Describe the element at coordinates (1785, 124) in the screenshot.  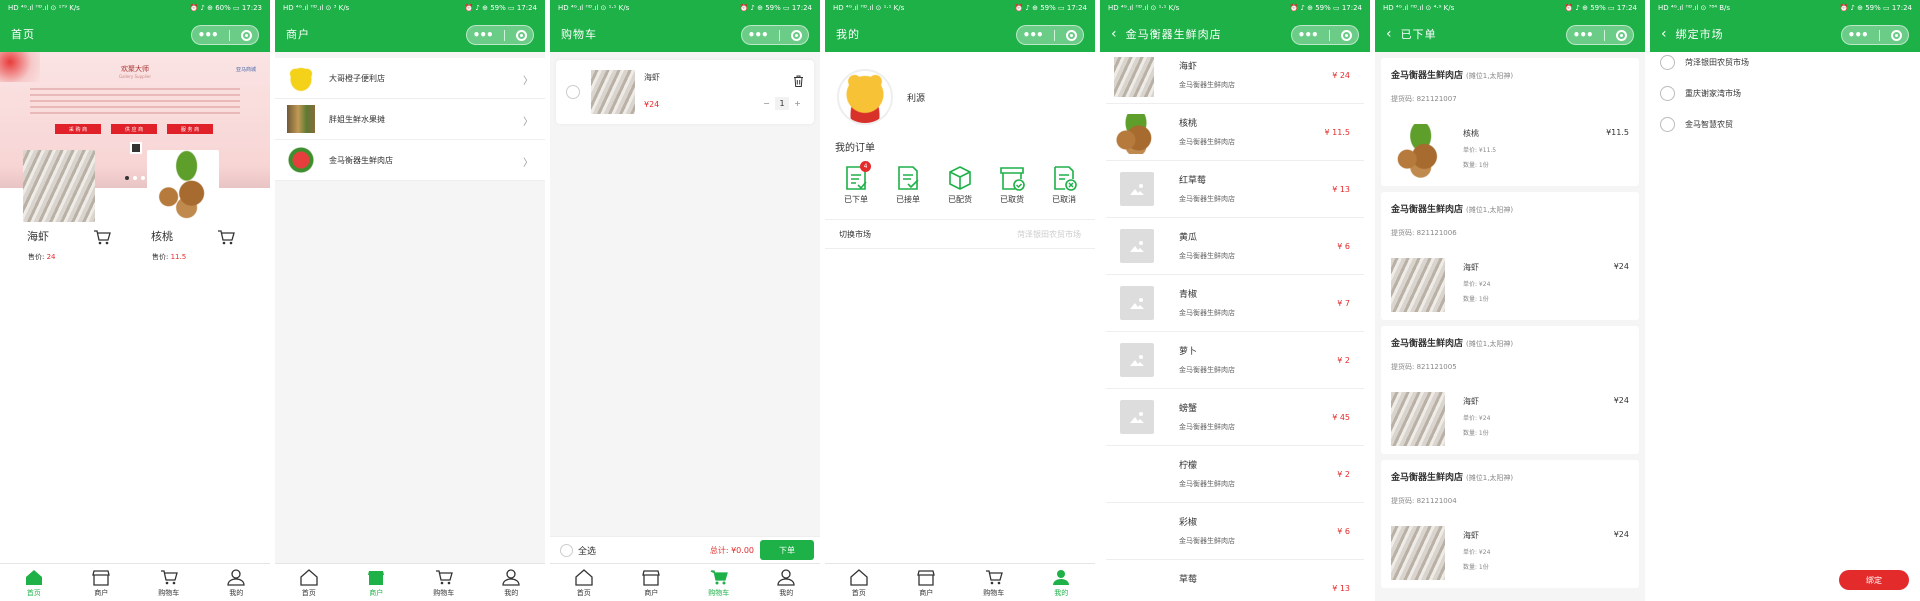
I see `market-option: 金马智慧农贸` at that location.